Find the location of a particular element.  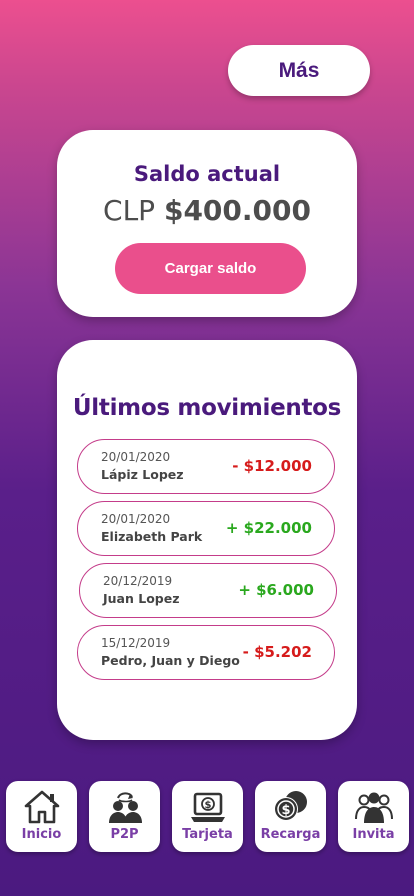

movement-amount: - $12.000 is located at coordinates (272, 466).